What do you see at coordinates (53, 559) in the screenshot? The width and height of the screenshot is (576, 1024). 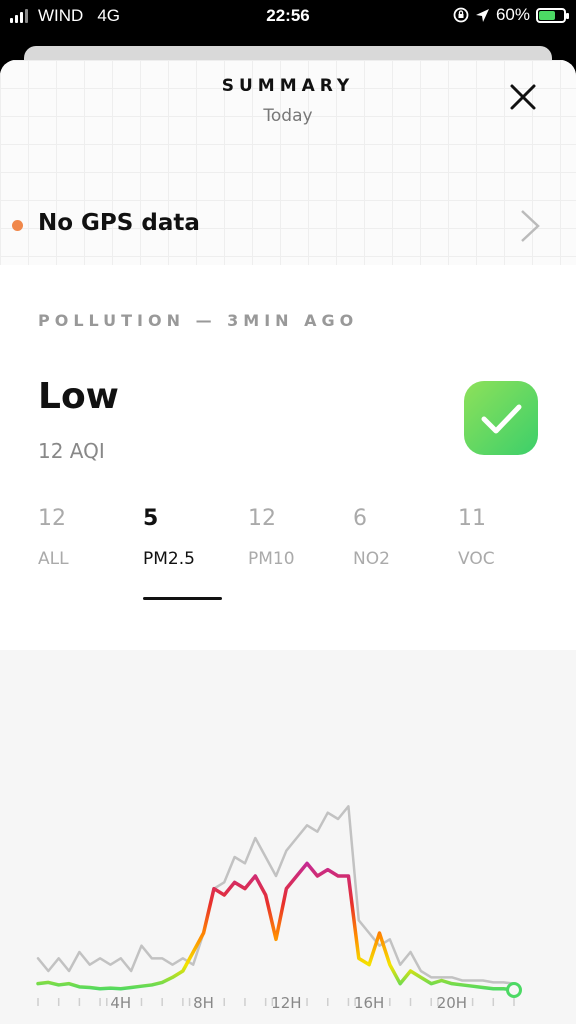 I see `tab-label: ALL` at bounding box center [53, 559].